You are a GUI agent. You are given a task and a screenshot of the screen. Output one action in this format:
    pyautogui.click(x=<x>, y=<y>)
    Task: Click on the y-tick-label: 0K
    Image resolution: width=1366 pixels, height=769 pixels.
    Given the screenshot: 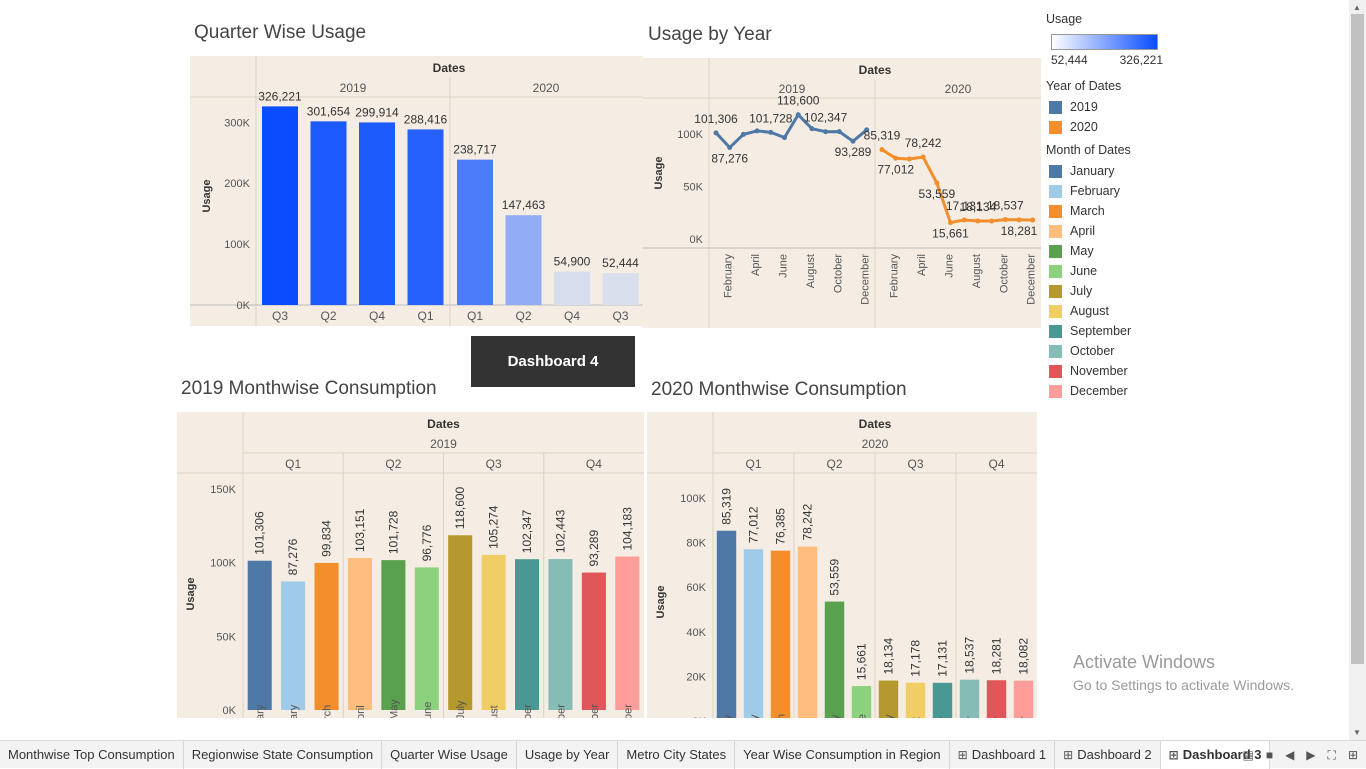 What is the action you would take?
    pyautogui.click(x=700, y=717)
    